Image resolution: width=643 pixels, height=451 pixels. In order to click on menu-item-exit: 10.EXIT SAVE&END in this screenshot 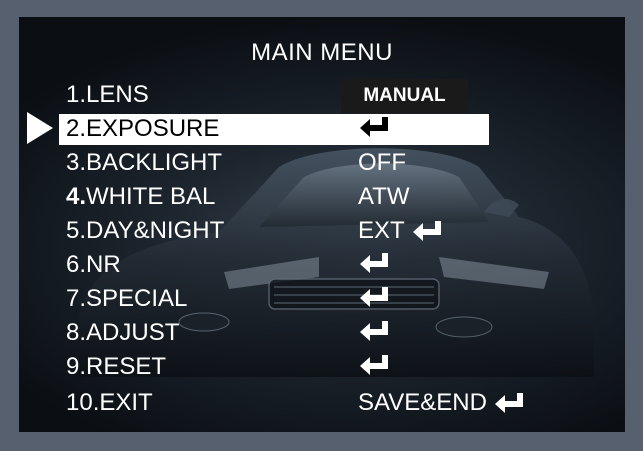, I will do `click(322, 403)`.